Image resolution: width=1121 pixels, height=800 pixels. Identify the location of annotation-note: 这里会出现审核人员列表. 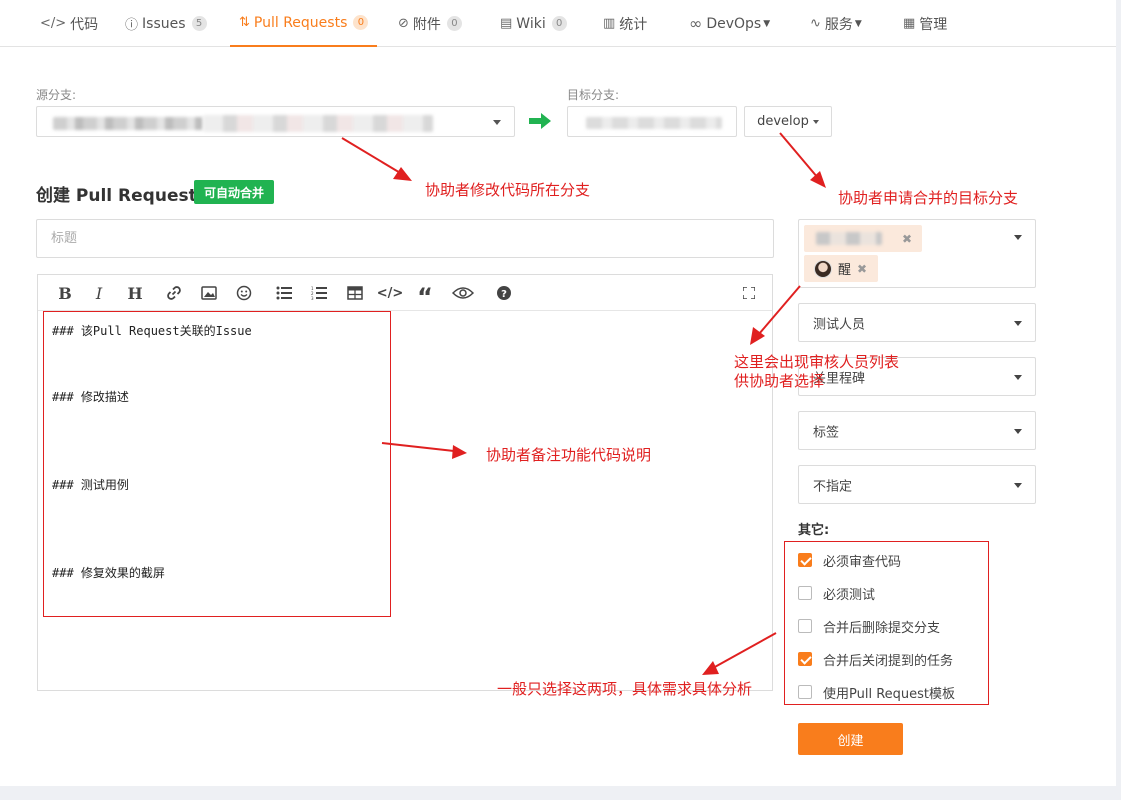
(817, 362).